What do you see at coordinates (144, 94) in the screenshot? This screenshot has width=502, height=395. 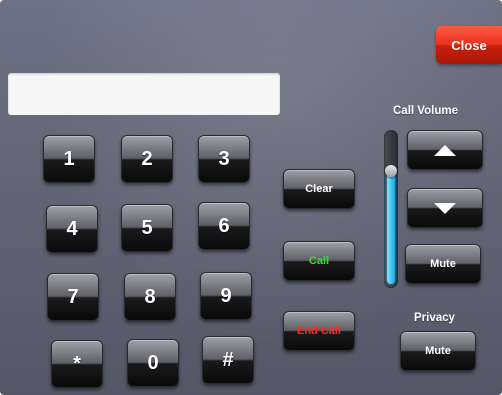 I see `dialed-number-field` at bounding box center [144, 94].